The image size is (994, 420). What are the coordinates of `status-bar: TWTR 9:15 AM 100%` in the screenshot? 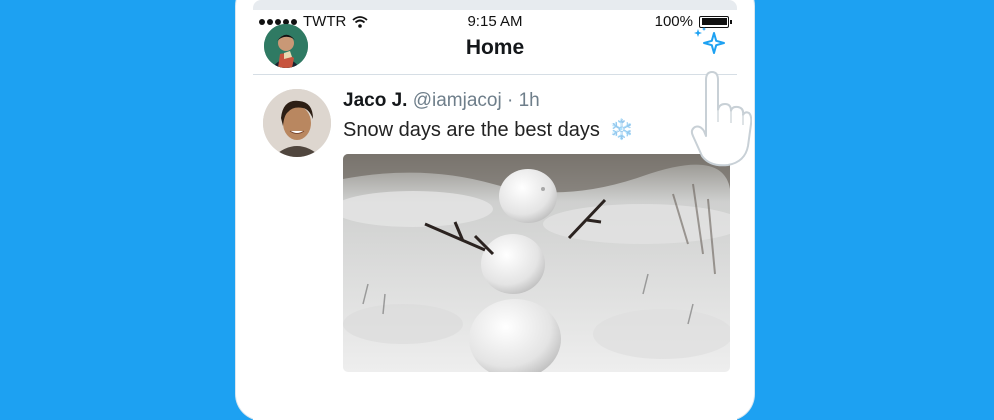 It's located at (495, 22).